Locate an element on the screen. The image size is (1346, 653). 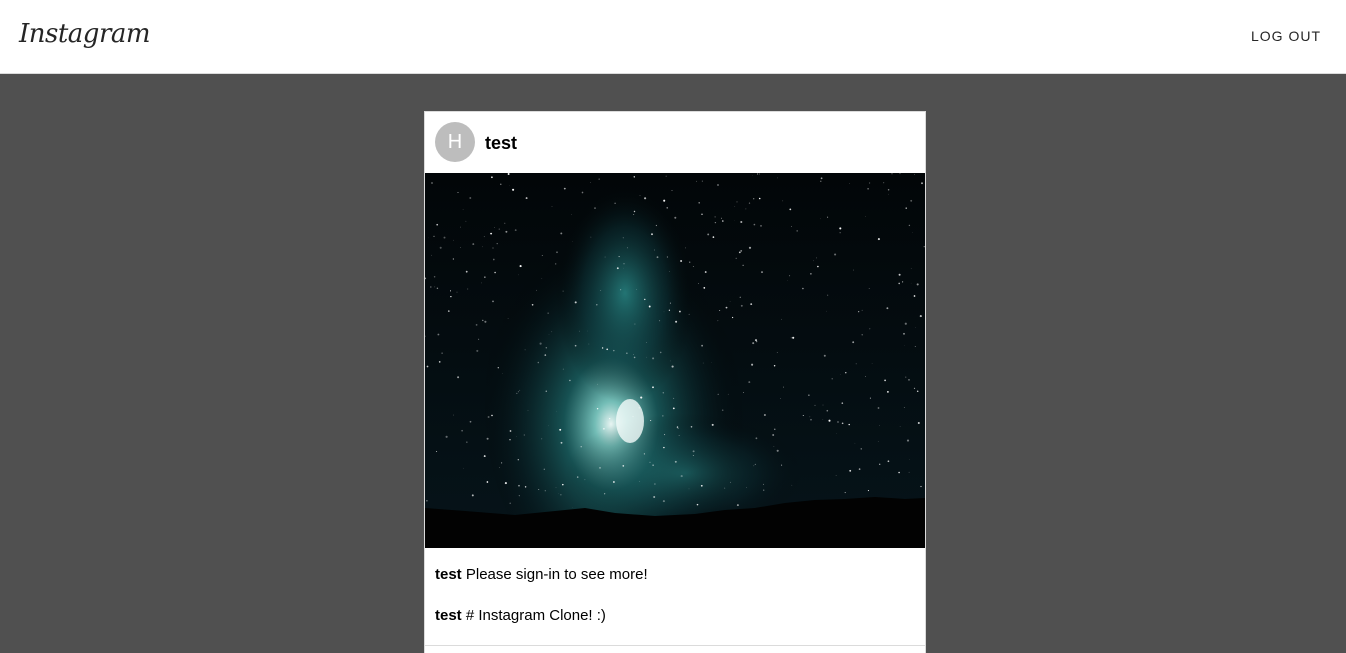
caption-2: test # Instagram Clone! :) is located at coordinates (520, 616).